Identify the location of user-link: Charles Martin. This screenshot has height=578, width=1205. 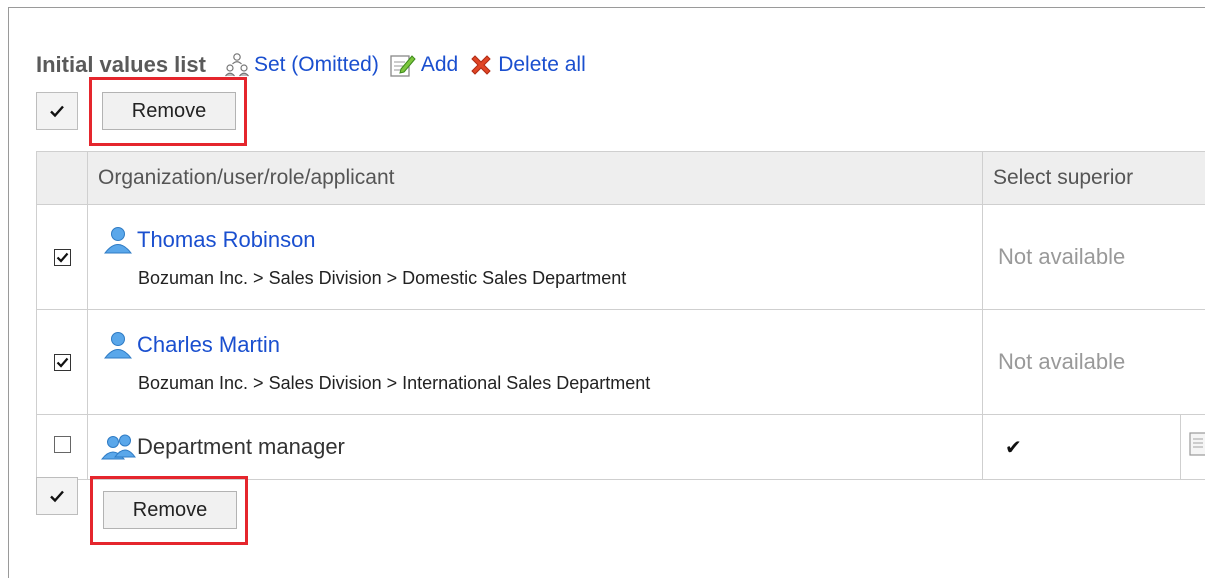
(208, 345).